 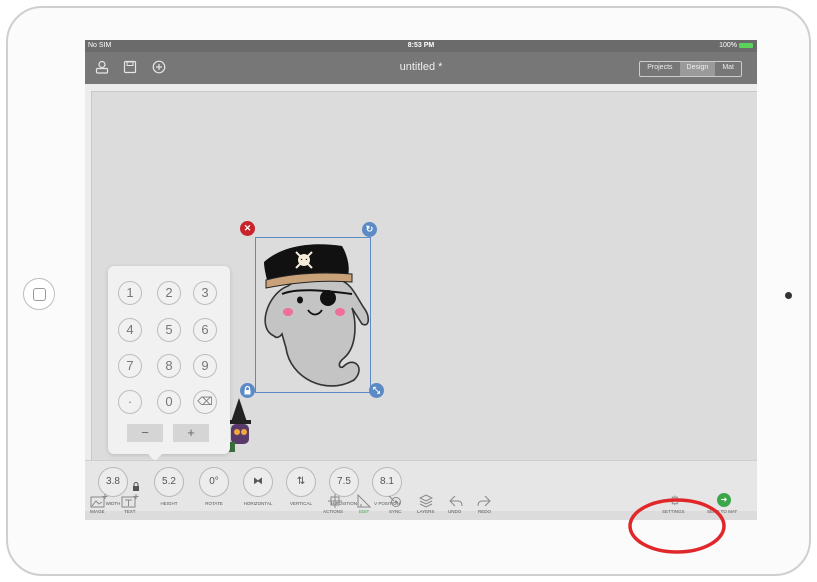 I want to click on ghost-pirate-image, so click(x=313, y=315).